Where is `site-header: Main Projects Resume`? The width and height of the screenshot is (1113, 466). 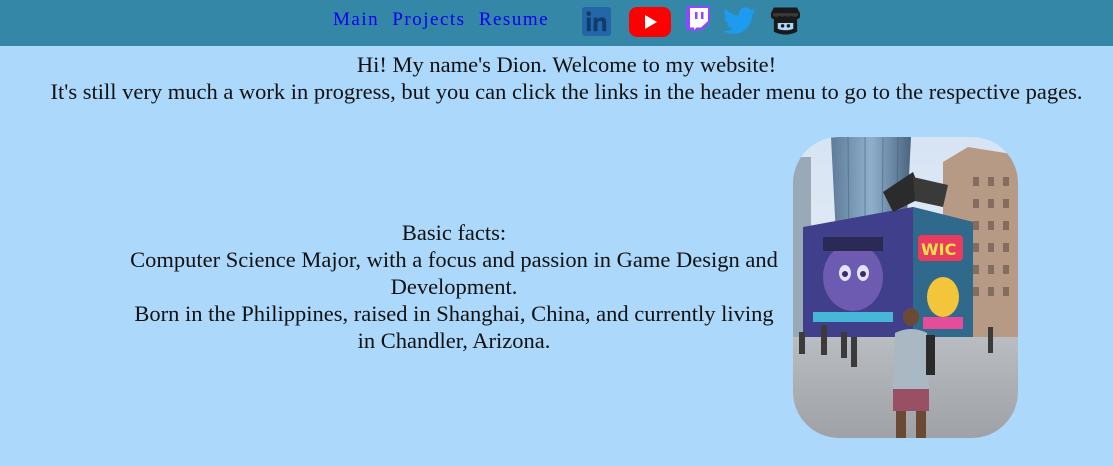
site-header: Main Projects Resume is located at coordinates (556, 23).